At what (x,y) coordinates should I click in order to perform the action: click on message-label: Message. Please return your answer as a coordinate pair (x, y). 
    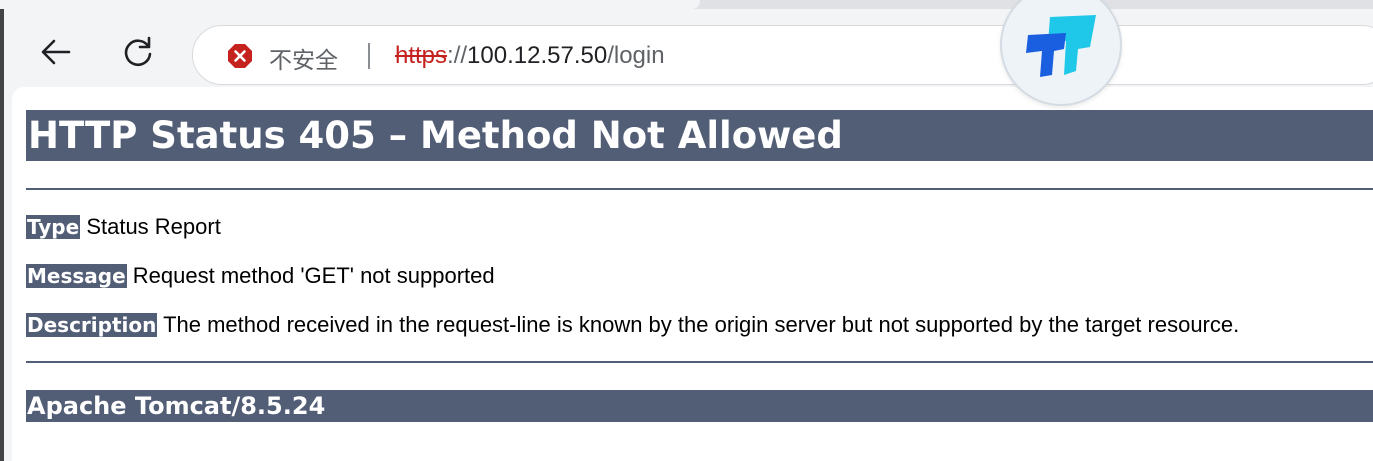
    Looking at the image, I should click on (76, 276).